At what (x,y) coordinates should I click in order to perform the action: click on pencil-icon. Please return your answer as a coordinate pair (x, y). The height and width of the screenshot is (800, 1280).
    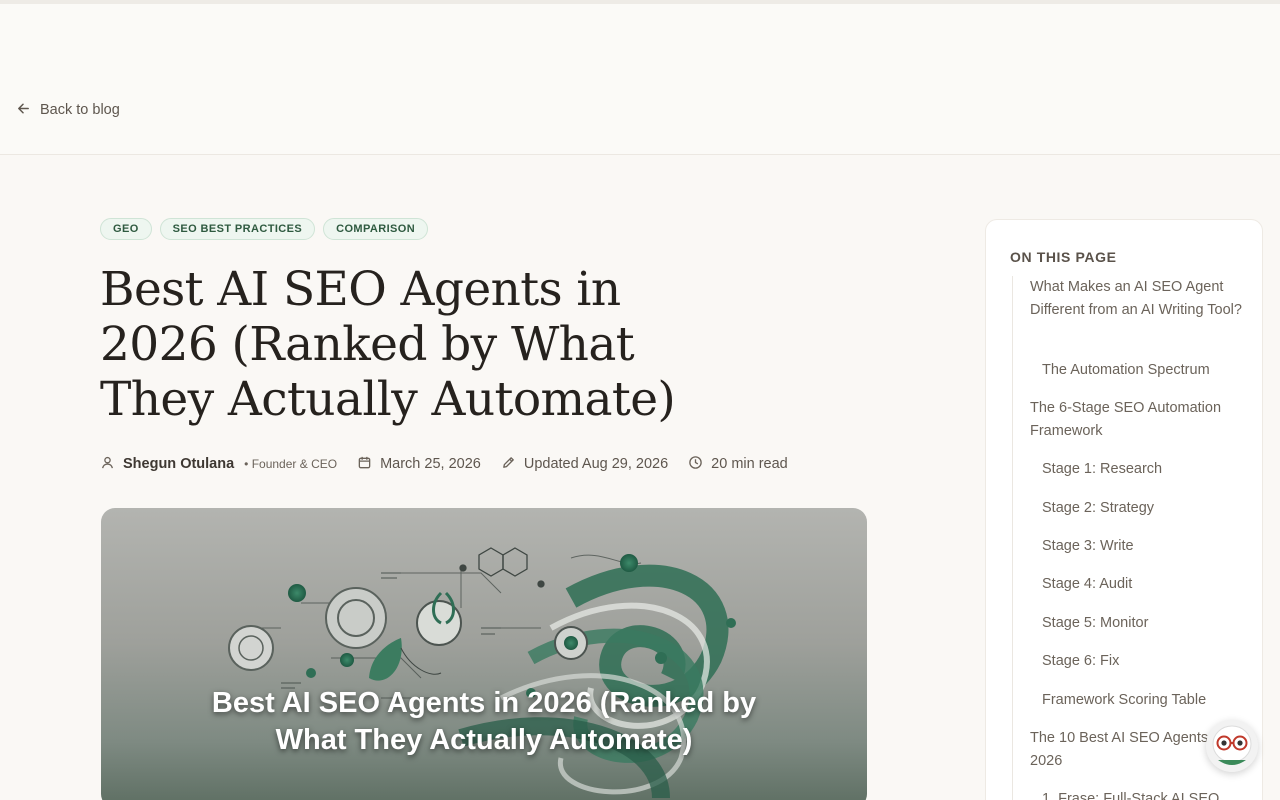
    Looking at the image, I should click on (508, 464).